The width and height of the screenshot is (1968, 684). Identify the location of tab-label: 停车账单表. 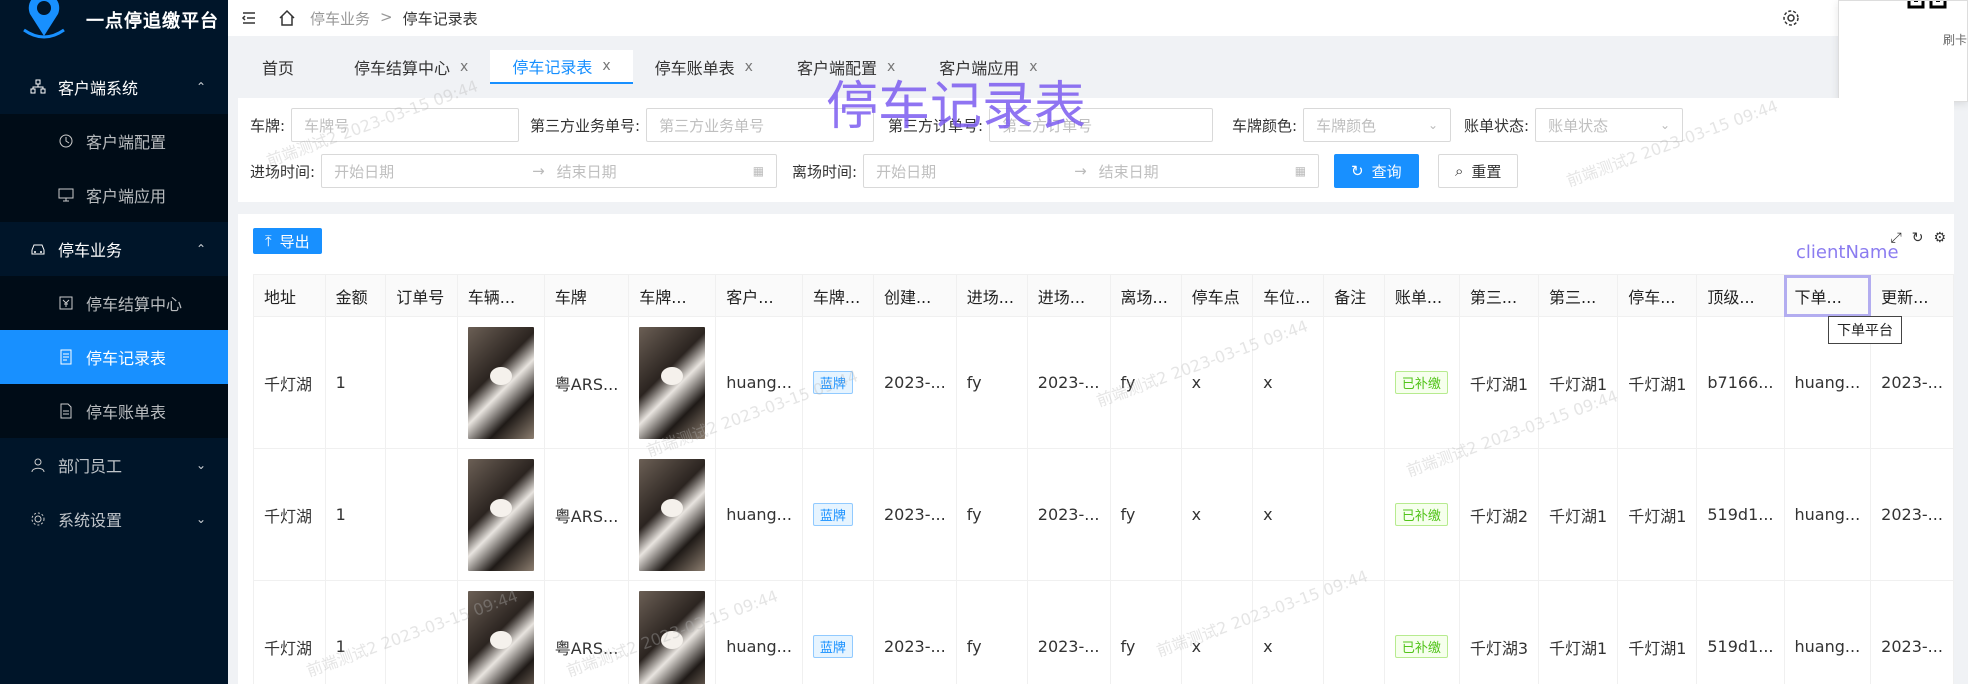
(694, 68).